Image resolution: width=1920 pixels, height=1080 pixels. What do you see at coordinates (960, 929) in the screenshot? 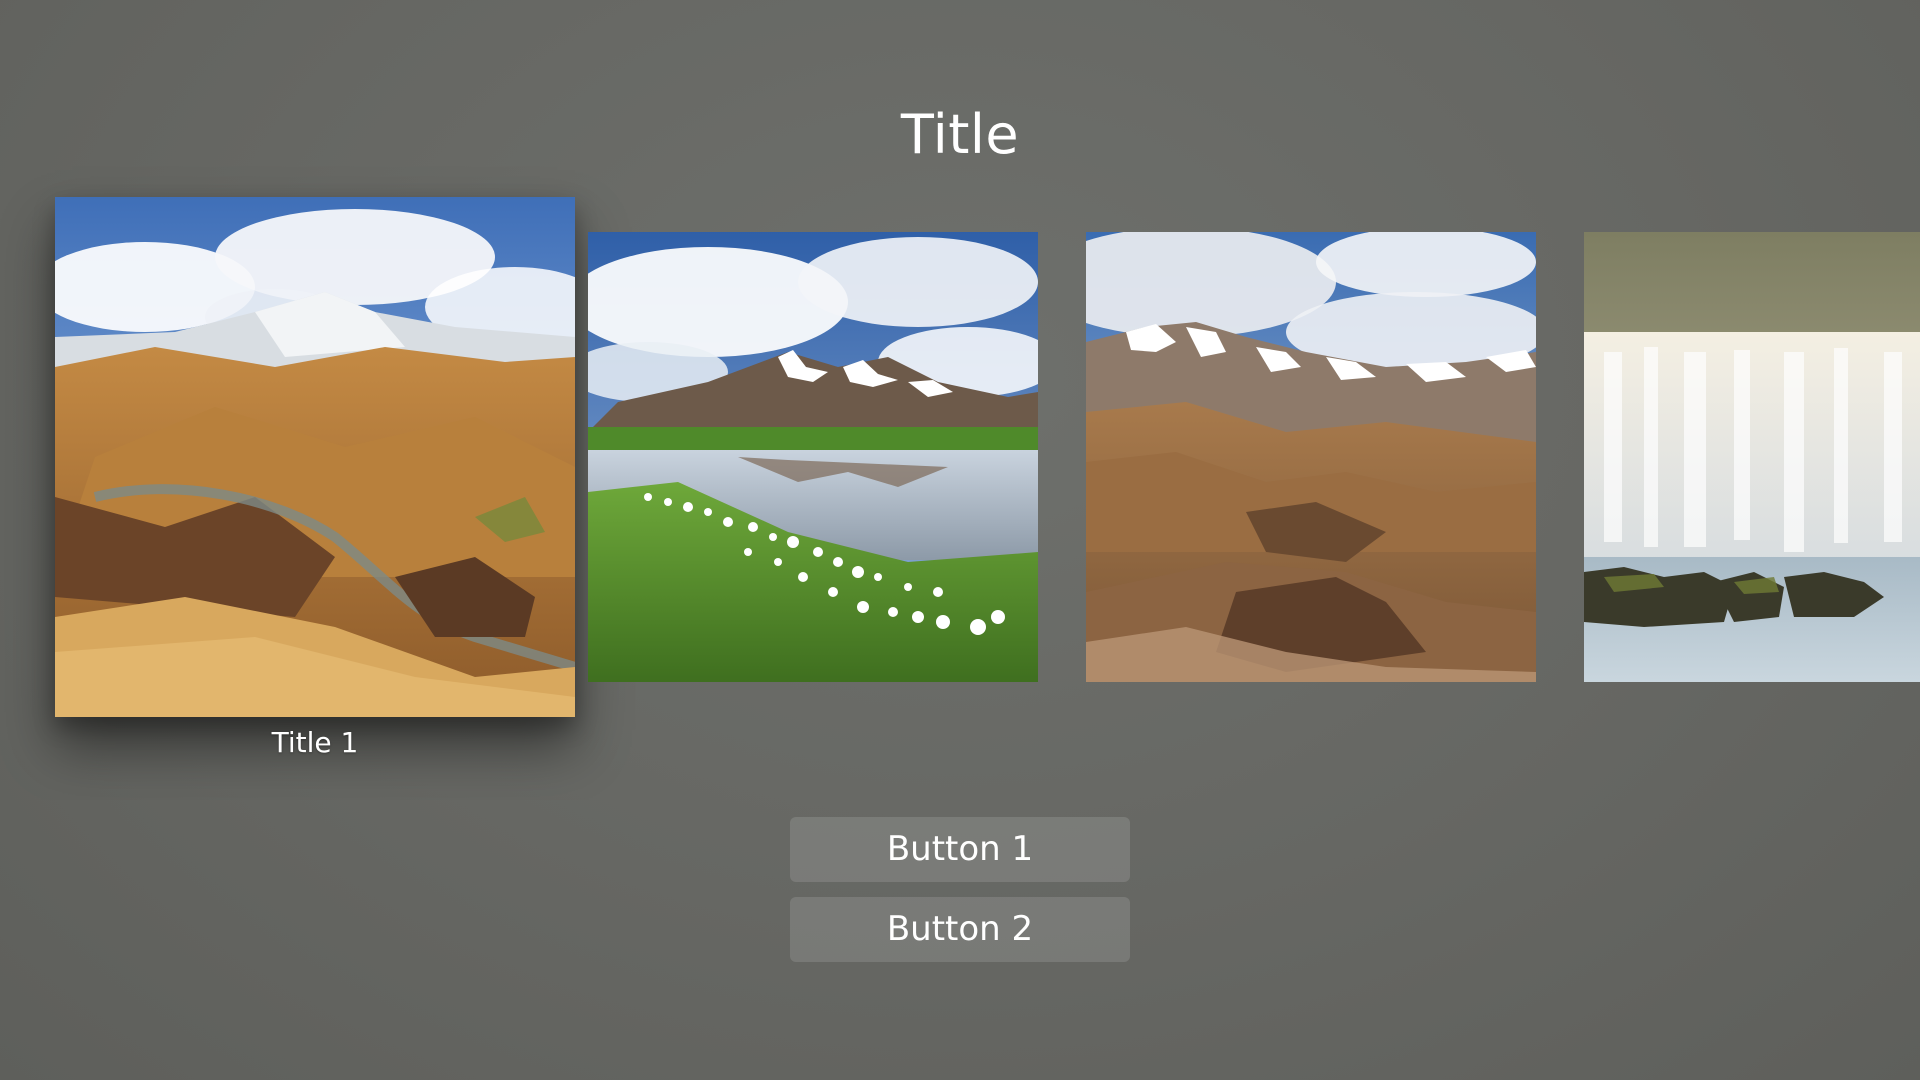
I see `button-2: Button 2` at bounding box center [960, 929].